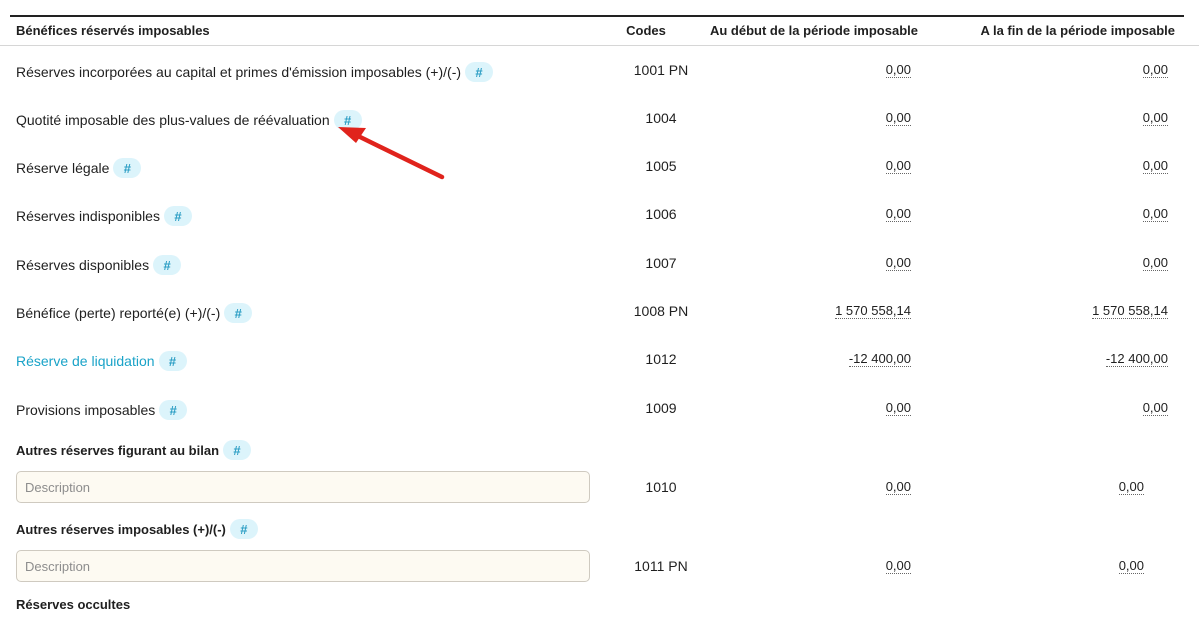  Describe the element at coordinates (88, 216) in the screenshot. I see `row-label: Réserves indisponibles` at that location.